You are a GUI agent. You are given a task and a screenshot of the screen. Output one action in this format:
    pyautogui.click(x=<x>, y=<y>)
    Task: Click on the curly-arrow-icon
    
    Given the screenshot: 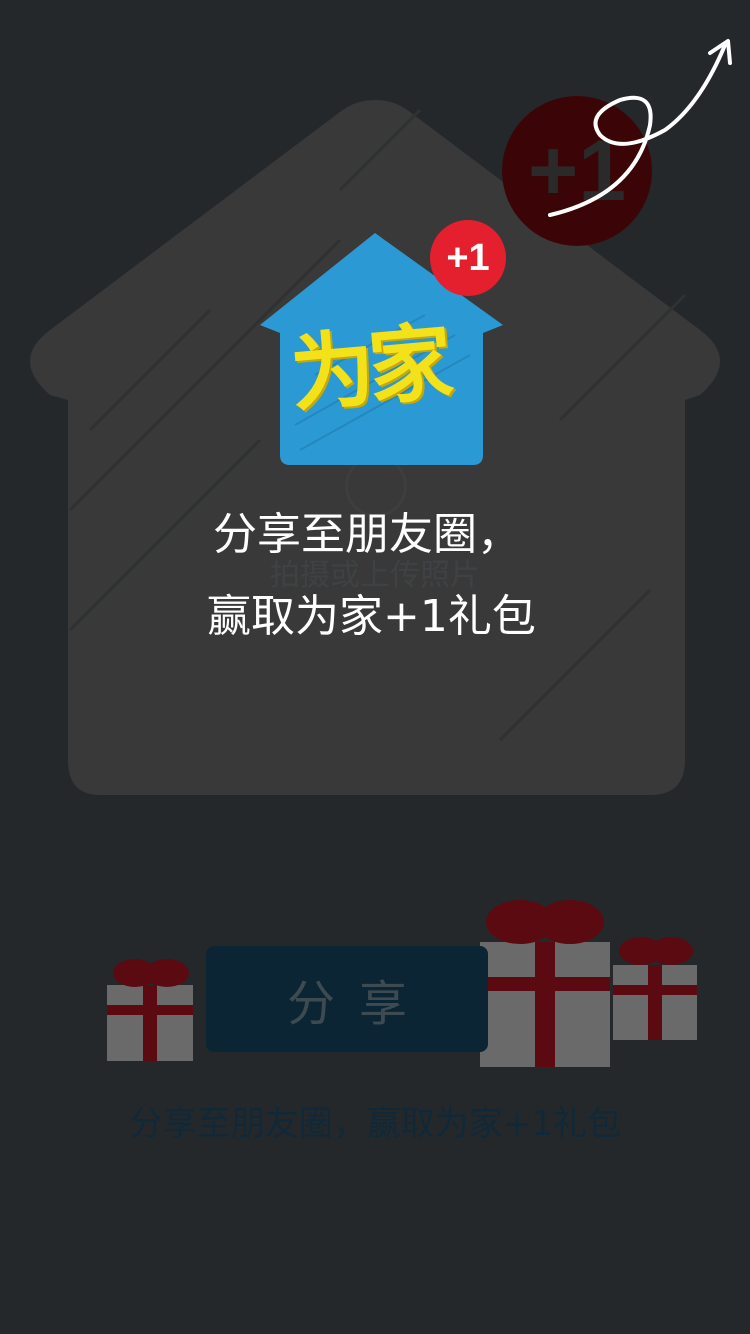 What is the action you would take?
    pyautogui.click(x=640, y=128)
    